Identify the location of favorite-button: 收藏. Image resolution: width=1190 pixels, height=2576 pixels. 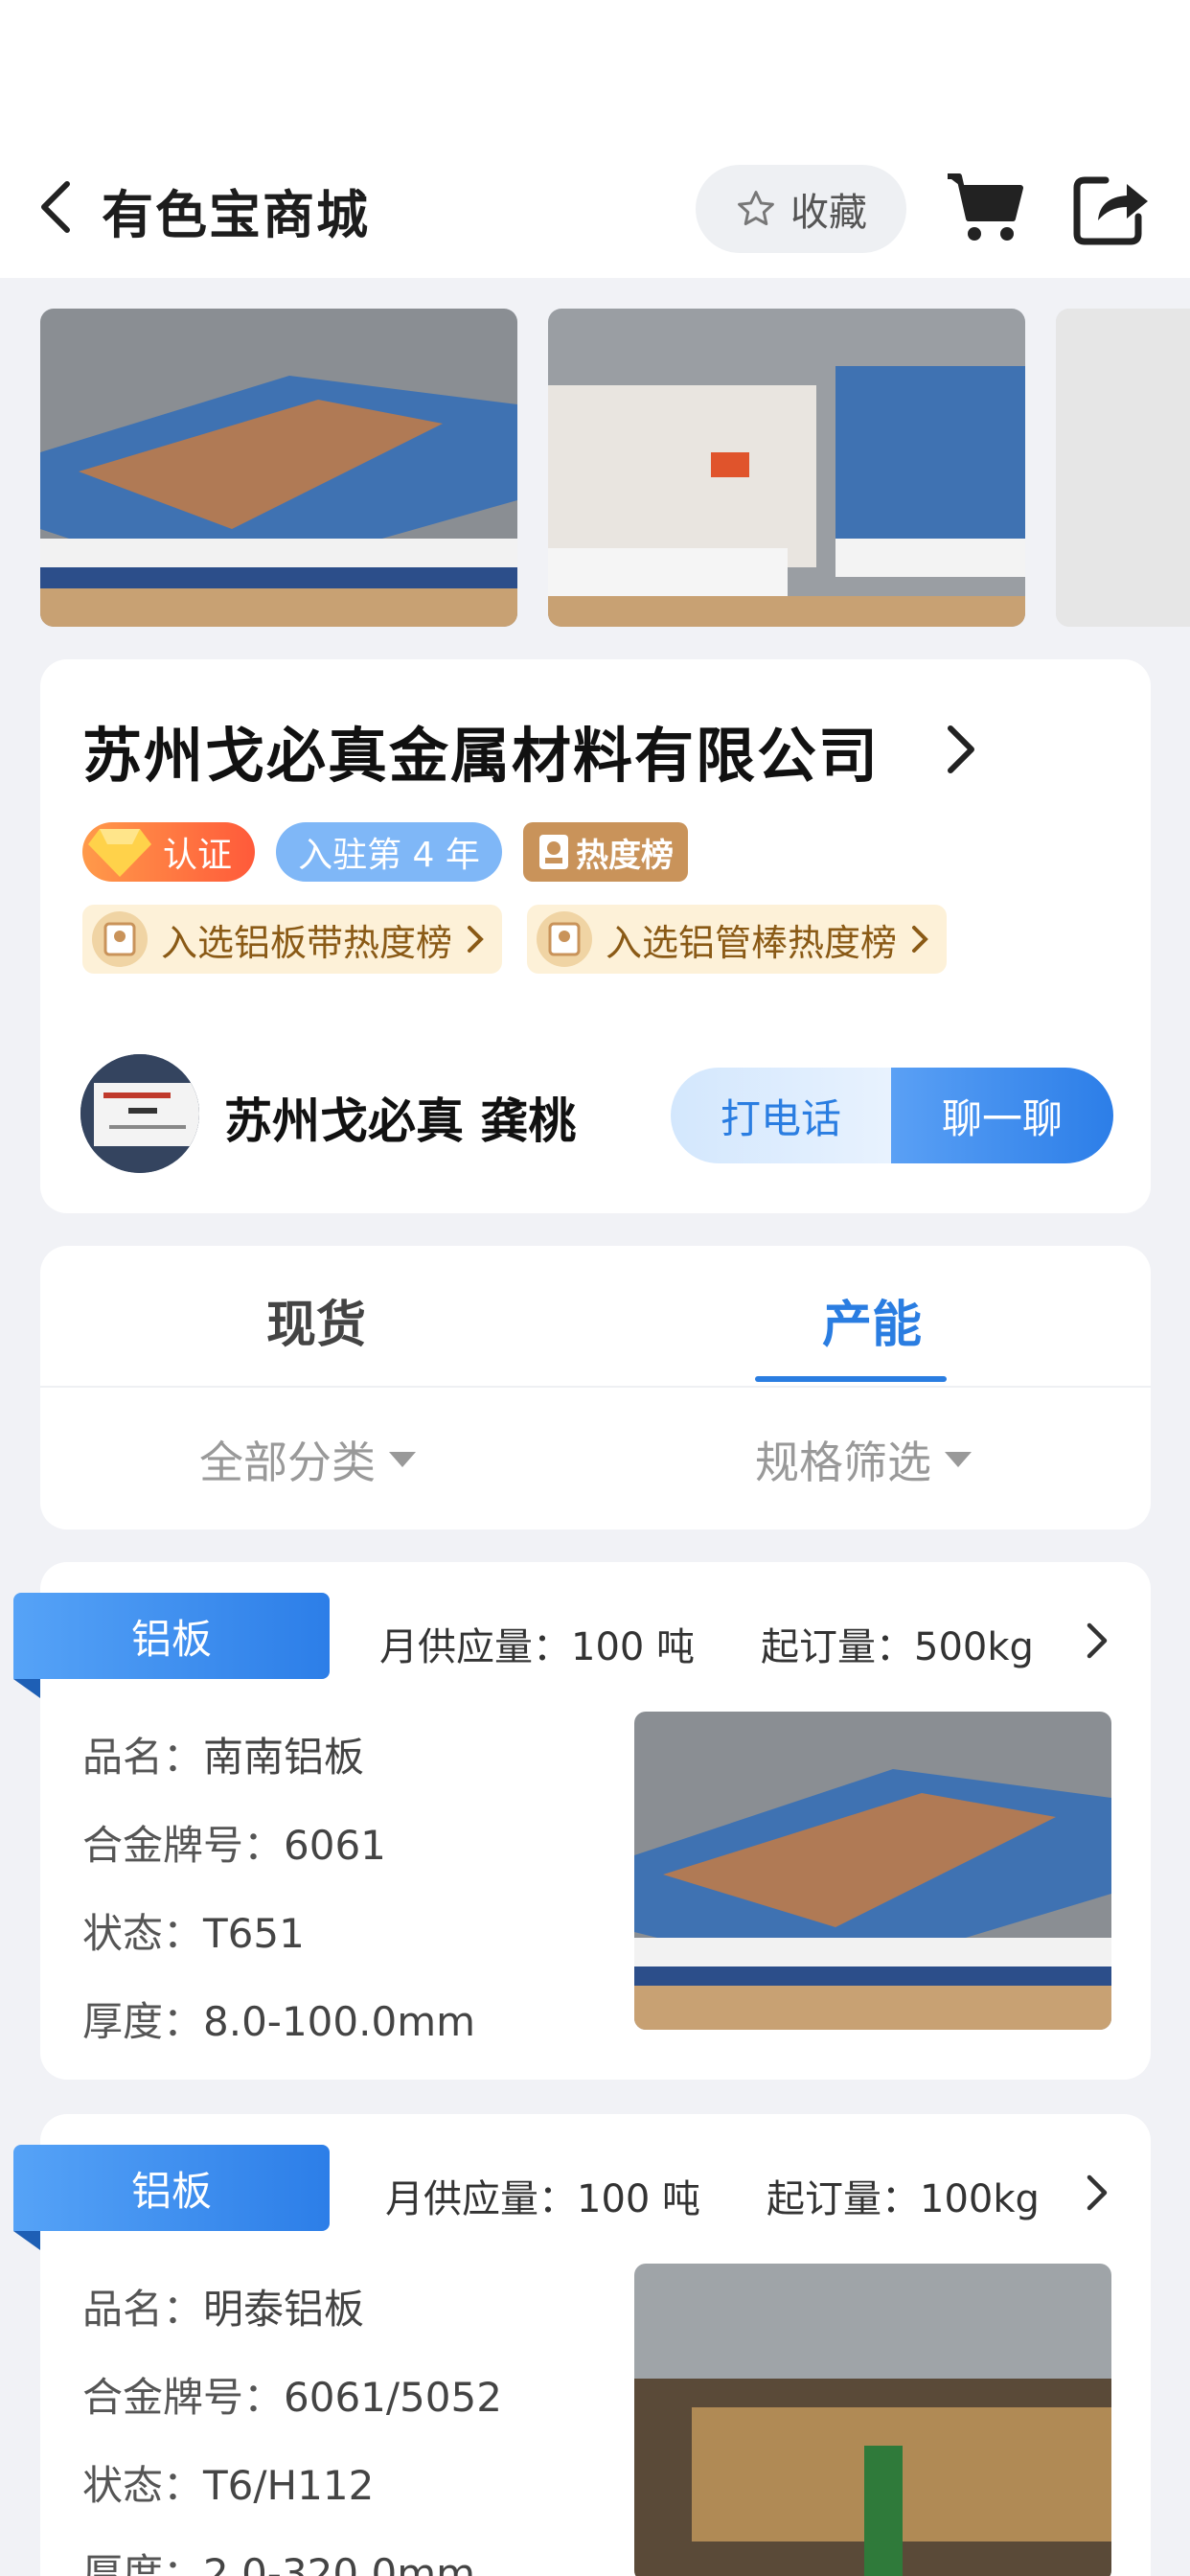
(801, 209).